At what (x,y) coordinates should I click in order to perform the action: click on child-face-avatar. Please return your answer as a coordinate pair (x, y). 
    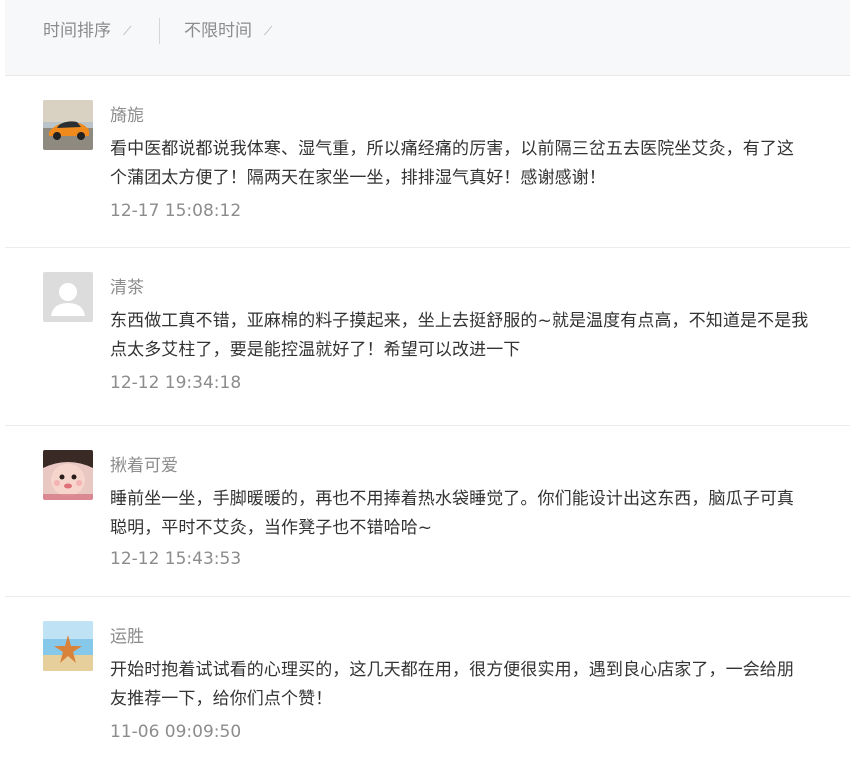
    Looking at the image, I should click on (68, 475).